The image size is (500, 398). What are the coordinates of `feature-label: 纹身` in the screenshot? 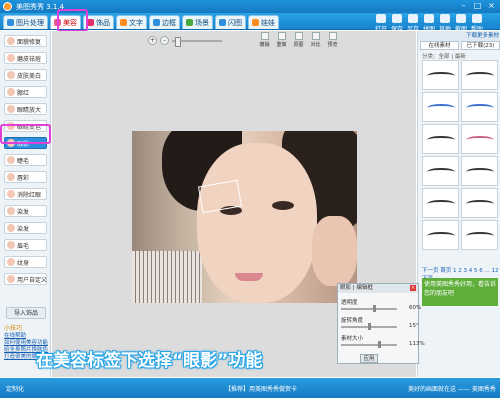 It's located at (23, 263).